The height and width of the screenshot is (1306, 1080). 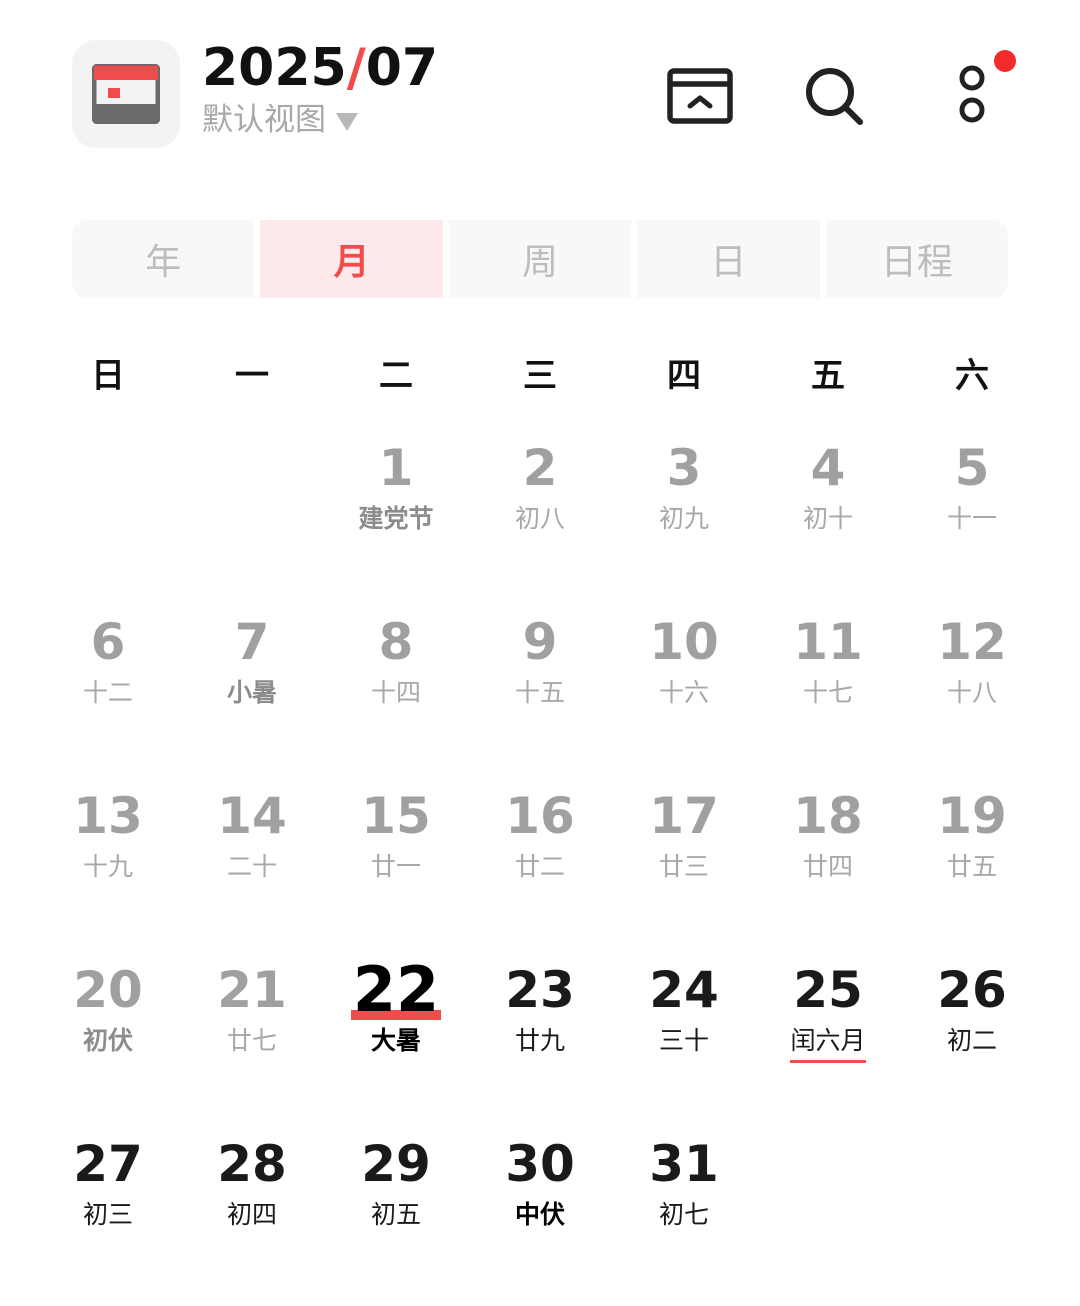 What do you see at coordinates (396, 468) in the screenshot?
I see `day-number: 1` at bounding box center [396, 468].